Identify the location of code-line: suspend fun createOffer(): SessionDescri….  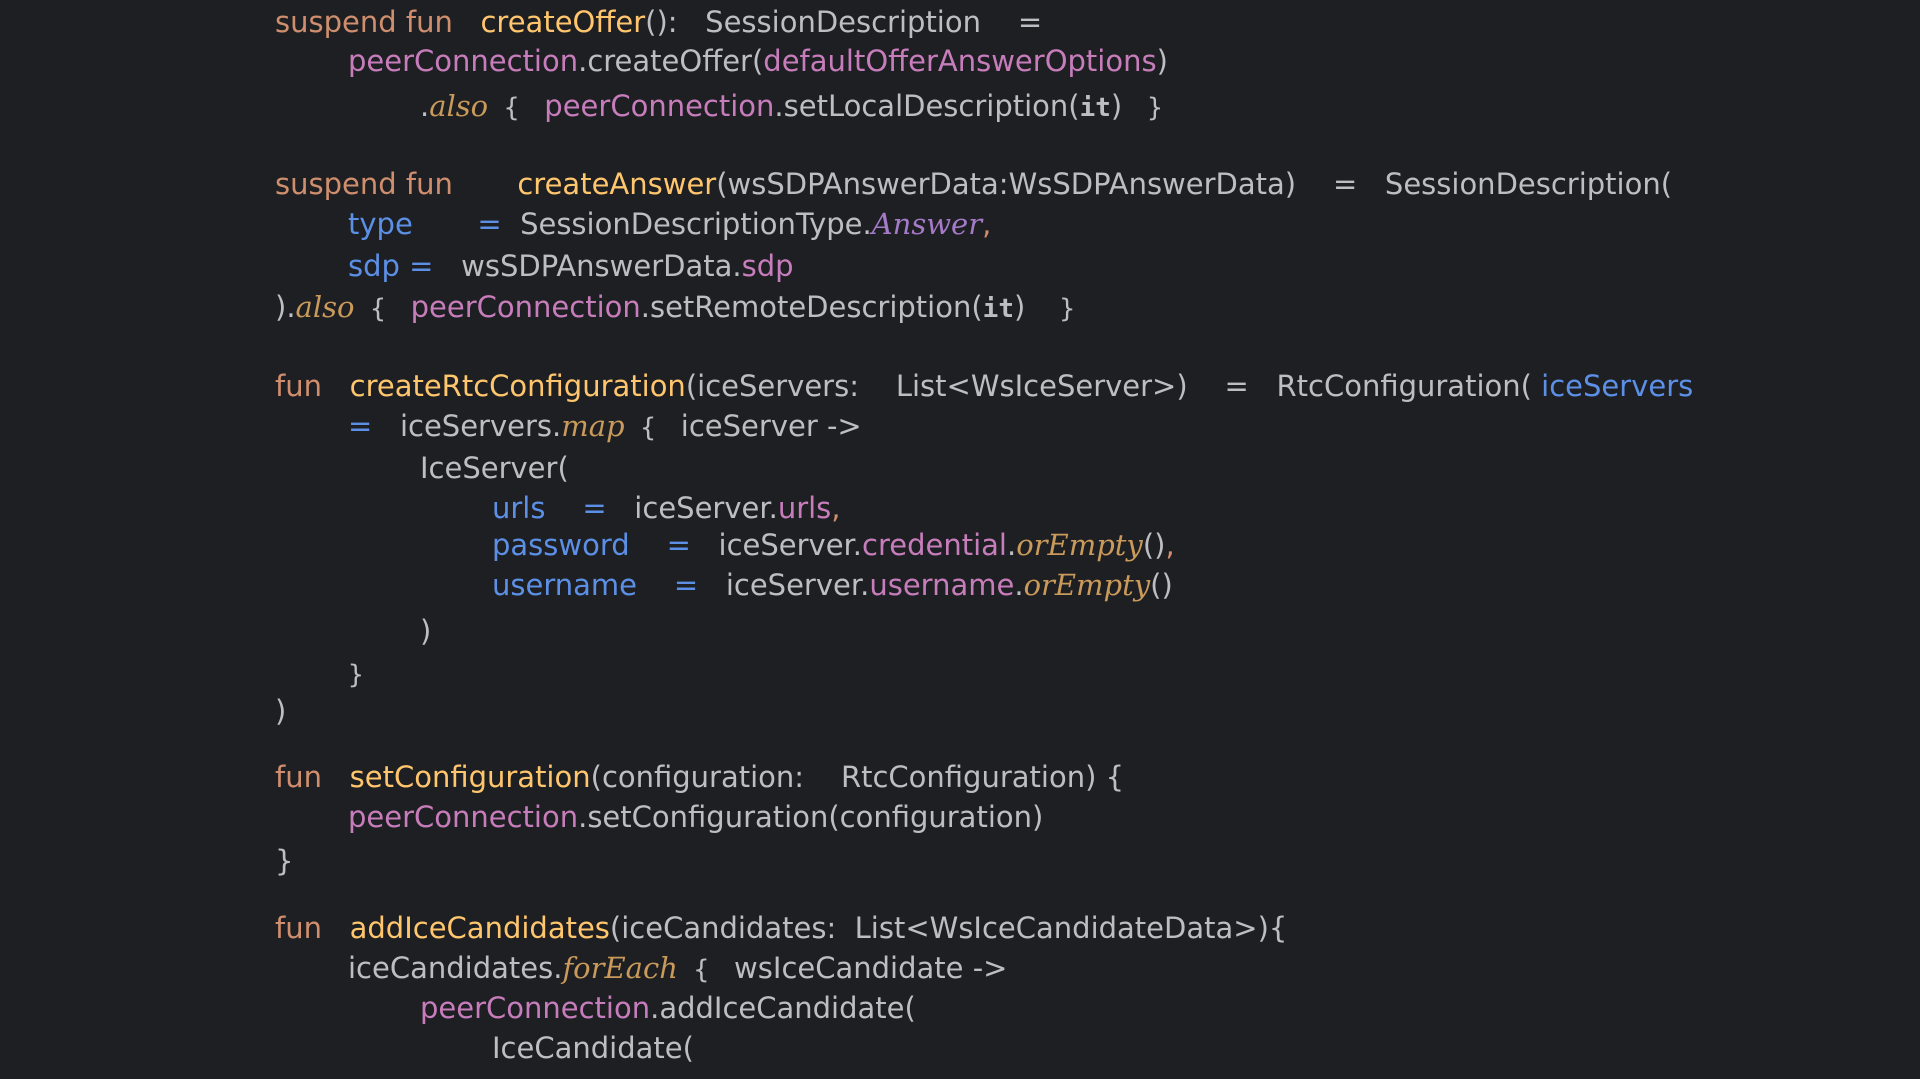
(658, 22).